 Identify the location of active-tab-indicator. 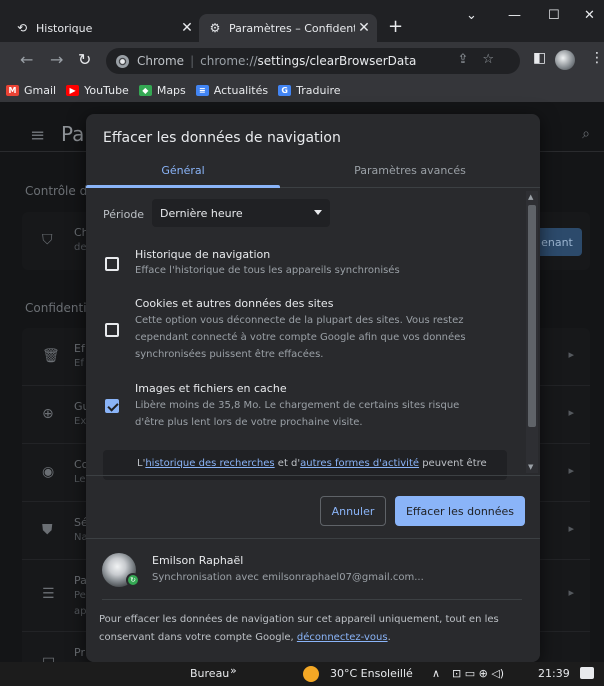
(183, 186).